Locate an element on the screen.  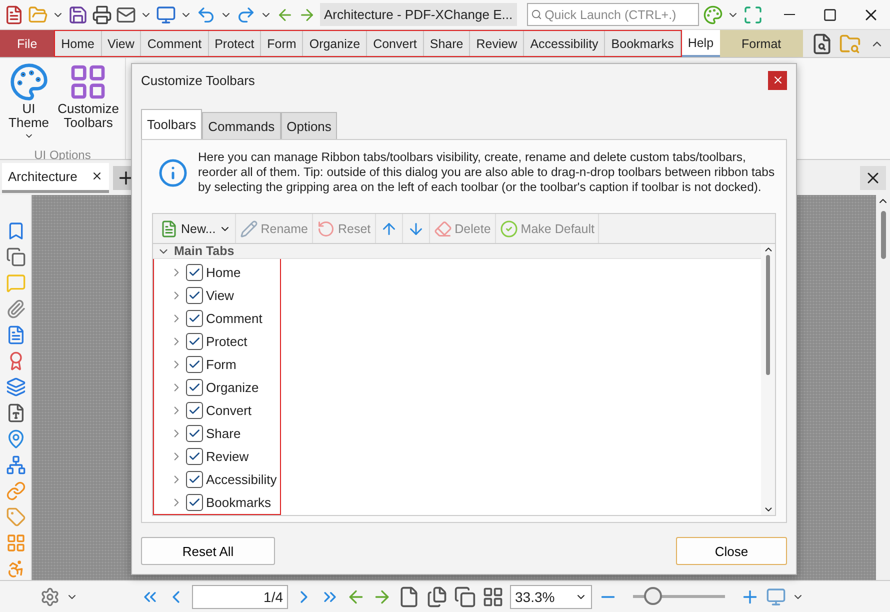
location-pin-icon is located at coordinates (16, 439).